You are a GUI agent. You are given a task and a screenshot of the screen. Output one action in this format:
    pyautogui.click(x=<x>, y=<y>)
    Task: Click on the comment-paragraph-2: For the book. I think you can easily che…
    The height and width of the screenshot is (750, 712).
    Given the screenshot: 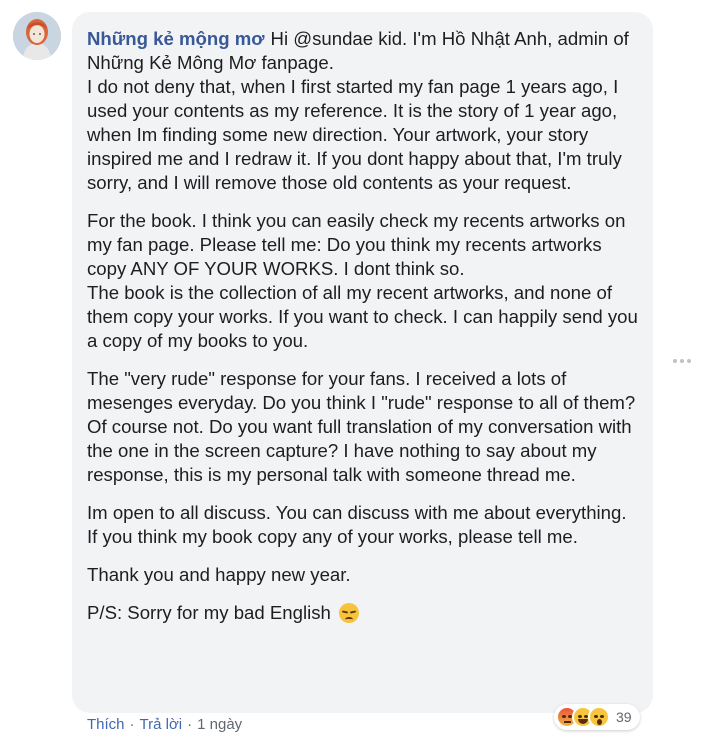 What is the action you would take?
    pyautogui.click(x=362, y=280)
    